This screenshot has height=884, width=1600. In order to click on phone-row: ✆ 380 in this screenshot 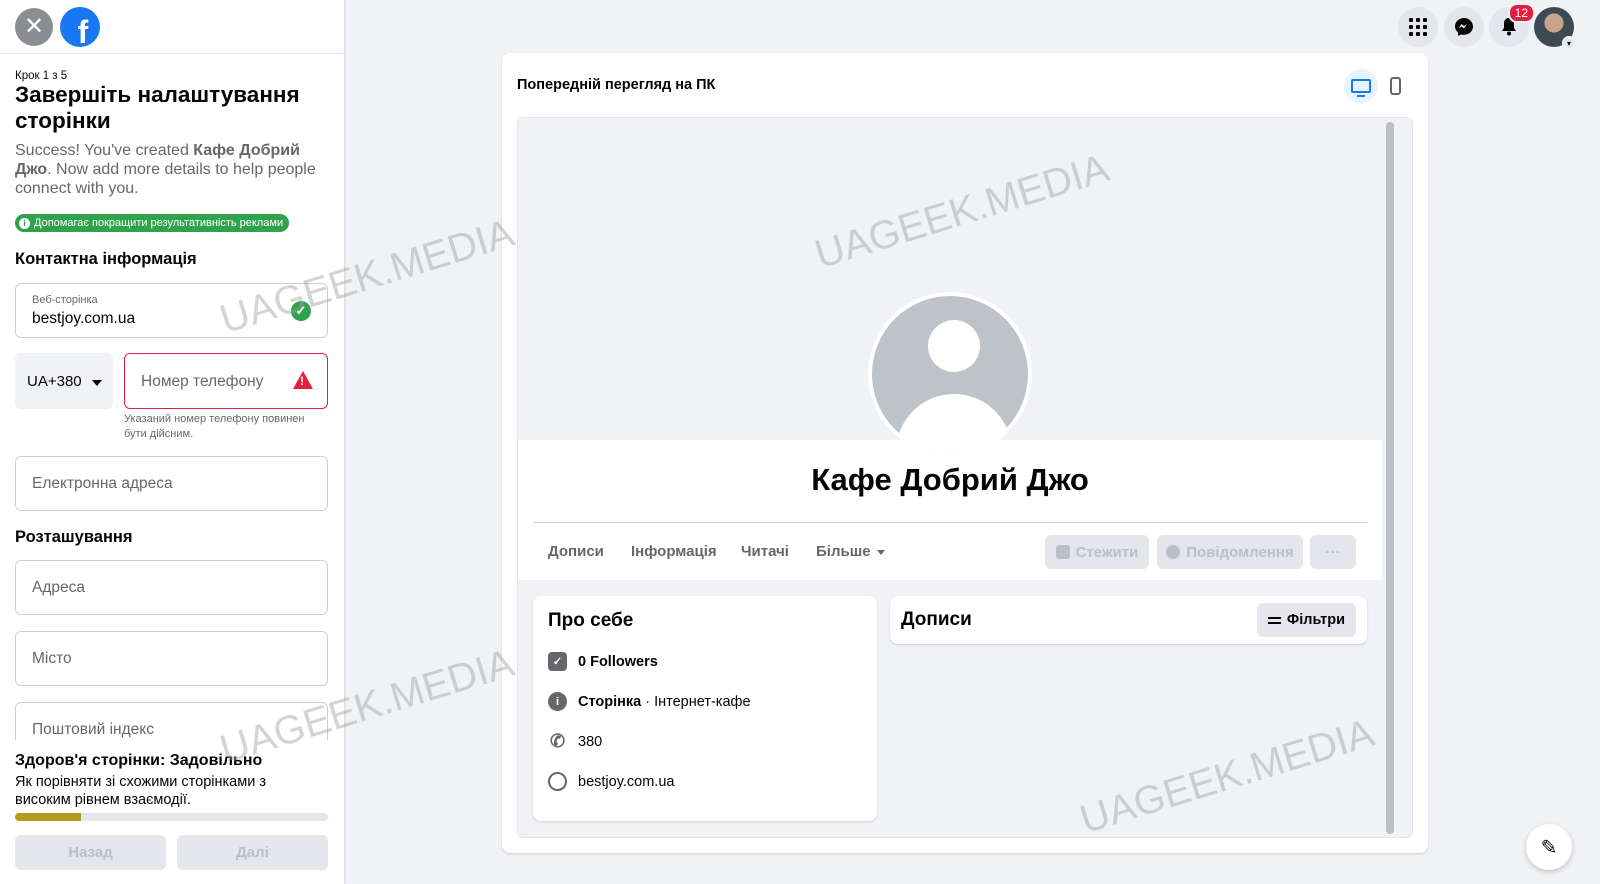, I will do `click(576, 741)`.